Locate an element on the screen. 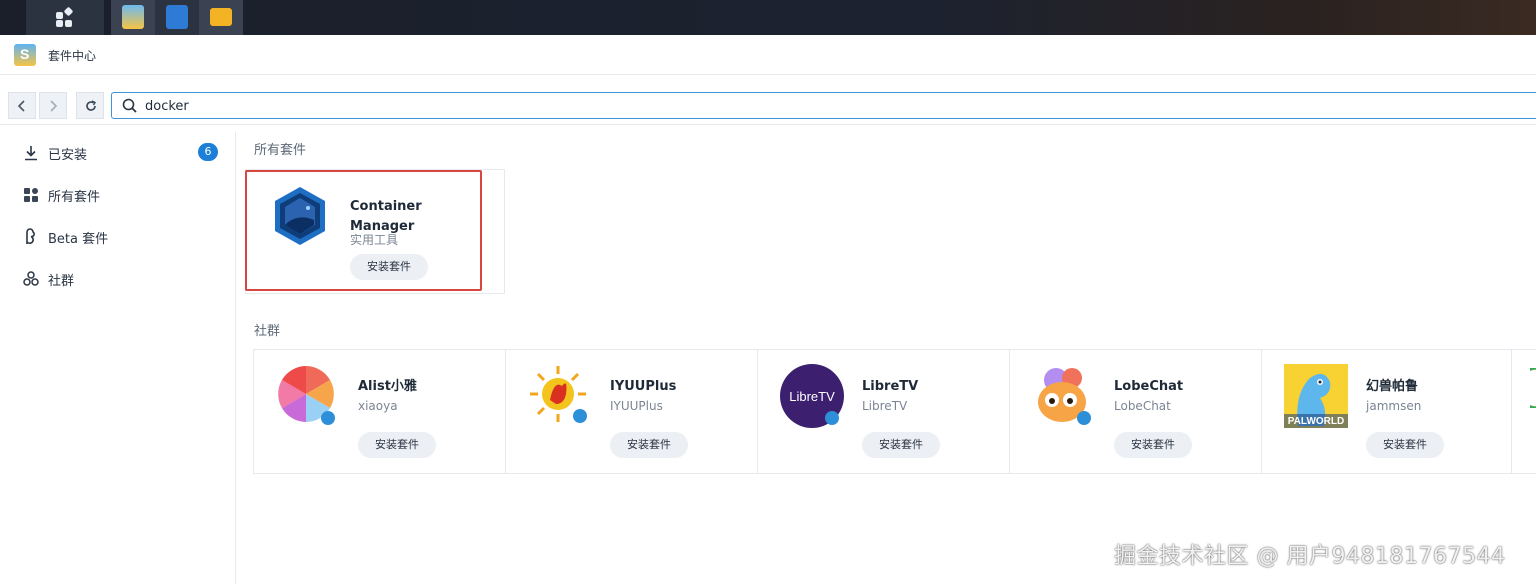 This screenshot has height=584, width=1536. libretv-logo: LibreTV is located at coordinates (812, 396).